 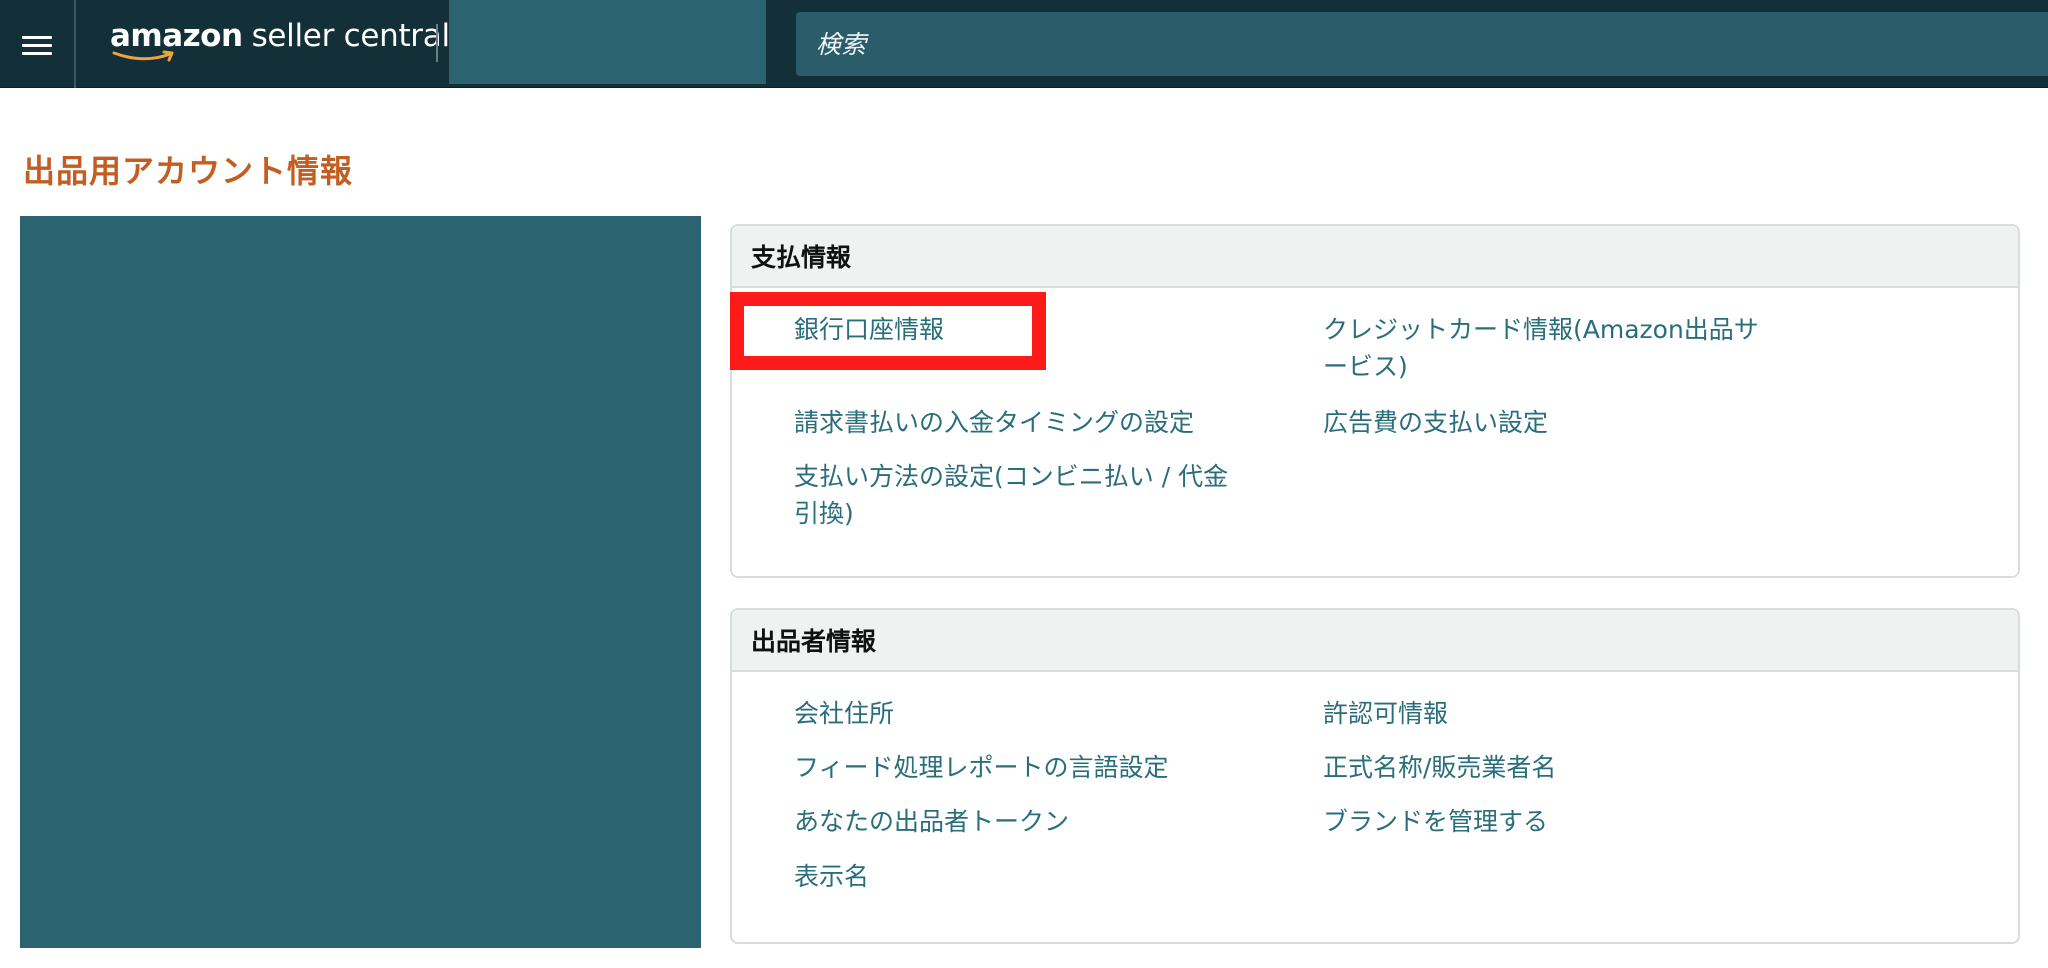 I want to click on invoice-payment-timing-link: 請求書払いの入金タイミングの設定, so click(x=1024, y=422).